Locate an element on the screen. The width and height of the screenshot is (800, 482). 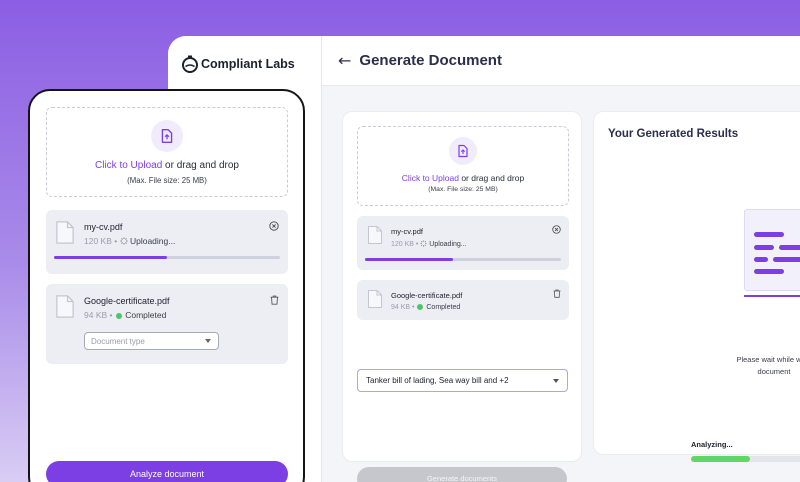
illustration-base is located at coordinates (772, 296).